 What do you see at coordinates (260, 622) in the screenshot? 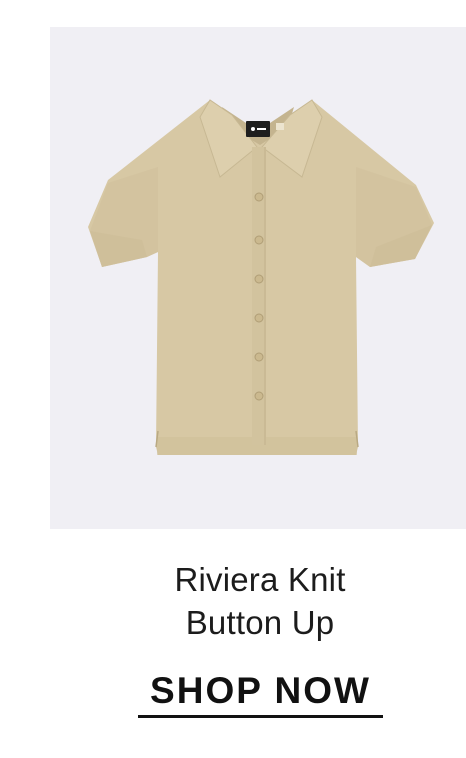
I see `product-name-line2: Button Up` at bounding box center [260, 622].